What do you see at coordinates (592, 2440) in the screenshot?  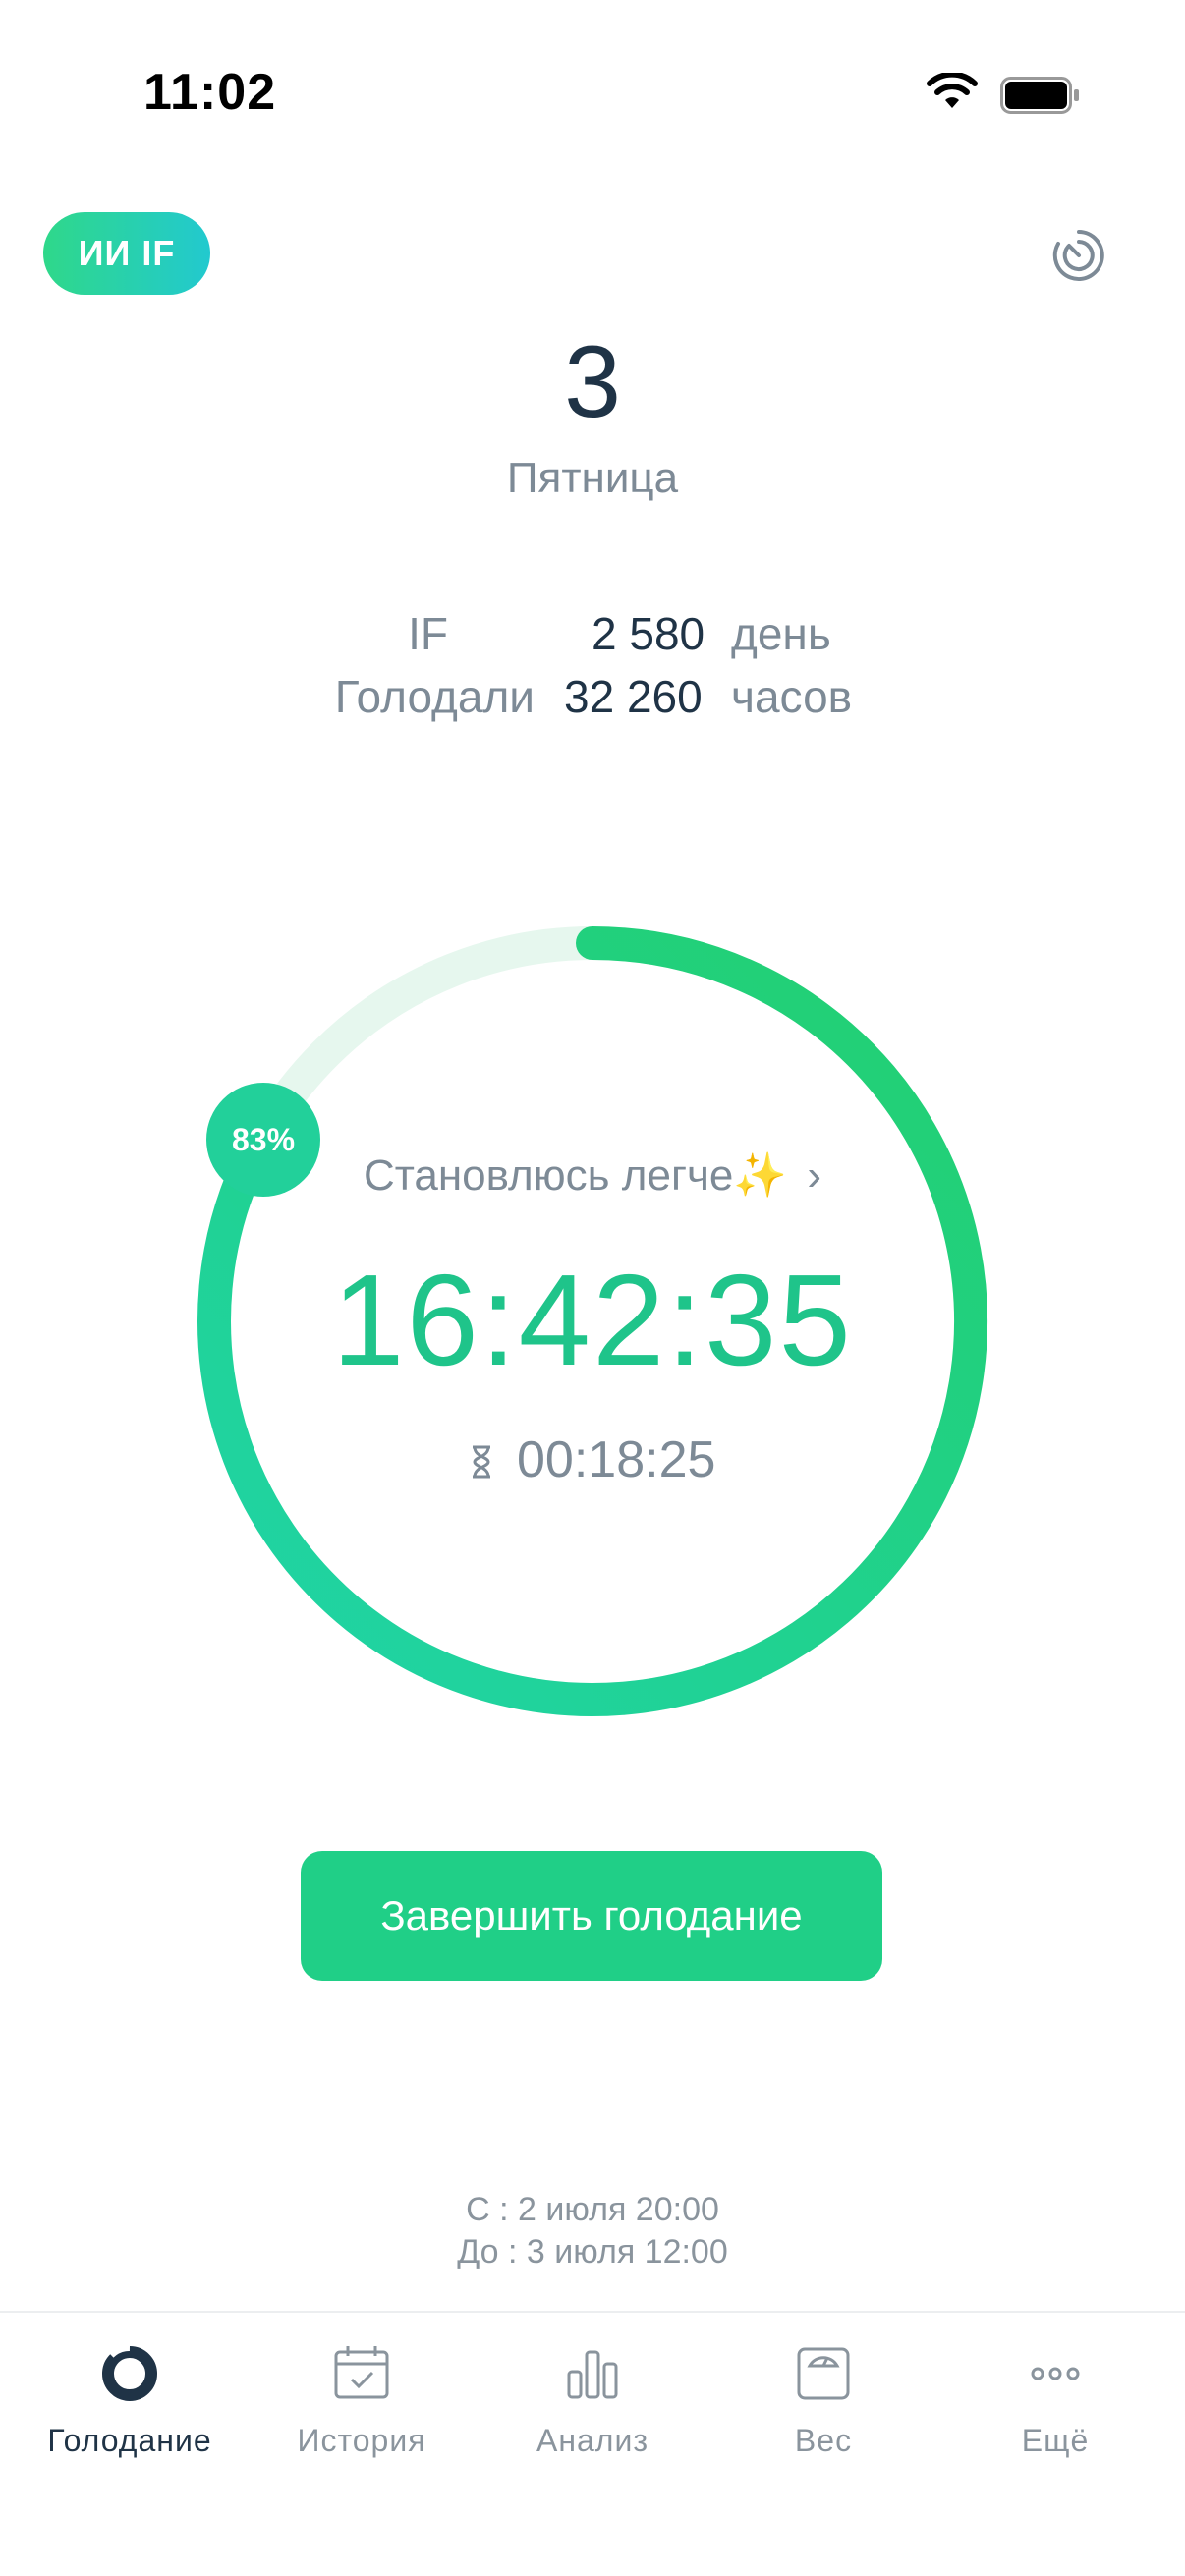 I see `tab-analysis-label: Анализ` at bounding box center [592, 2440].